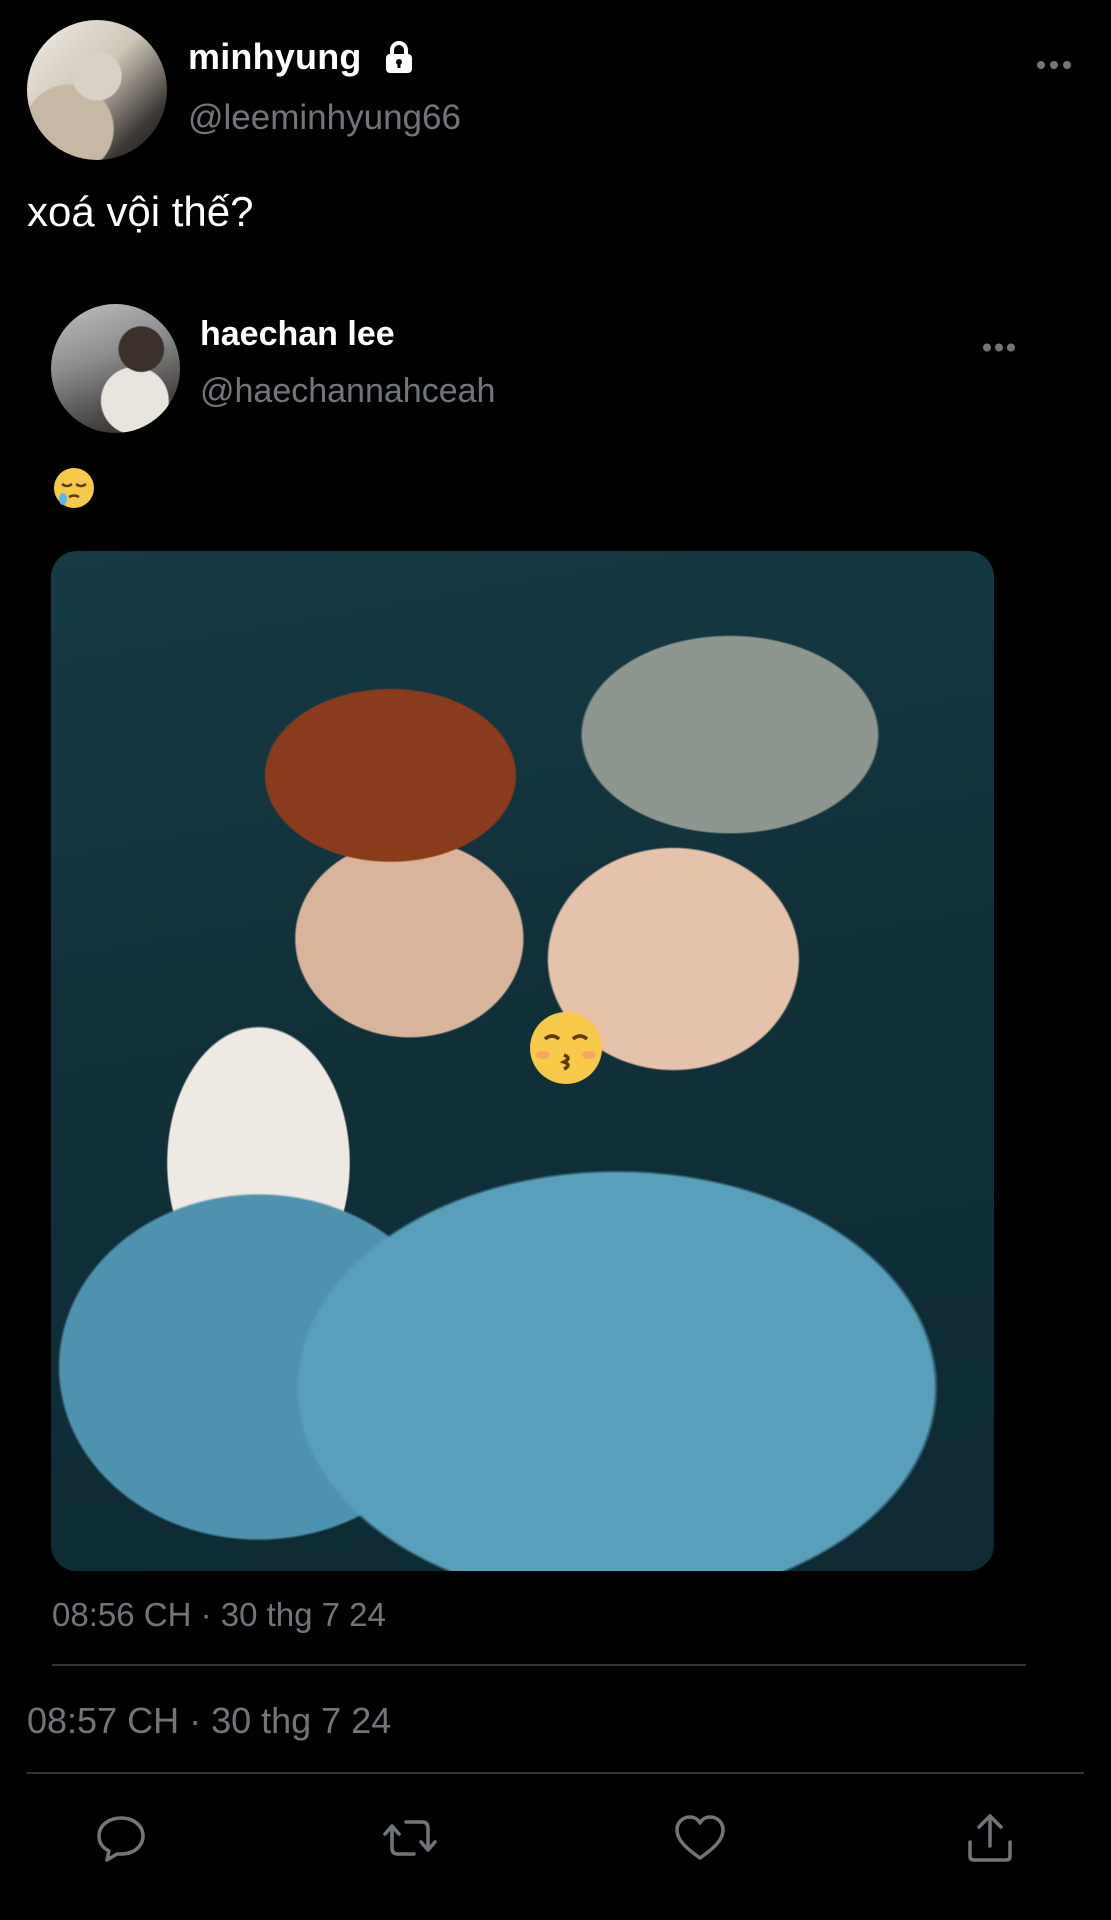 Image resolution: width=1111 pixels, height=1920 pixels. I want to click on tweet-timestamp: 08:57 CH · 30 thg 7 24, so click(209, 1720).